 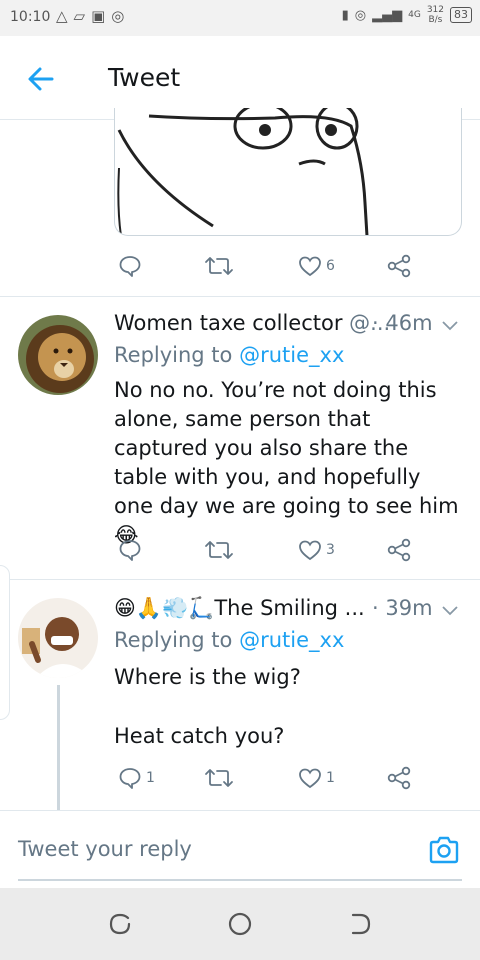 I want to click on reply-input-underline, so click(x=240, y=880).